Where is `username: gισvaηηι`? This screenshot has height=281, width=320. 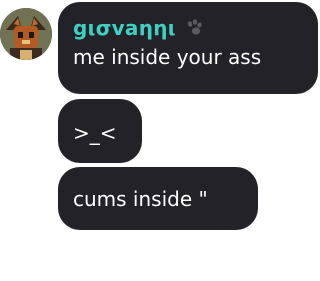 username: gισvaηηι is located at coordinates (124, 28).